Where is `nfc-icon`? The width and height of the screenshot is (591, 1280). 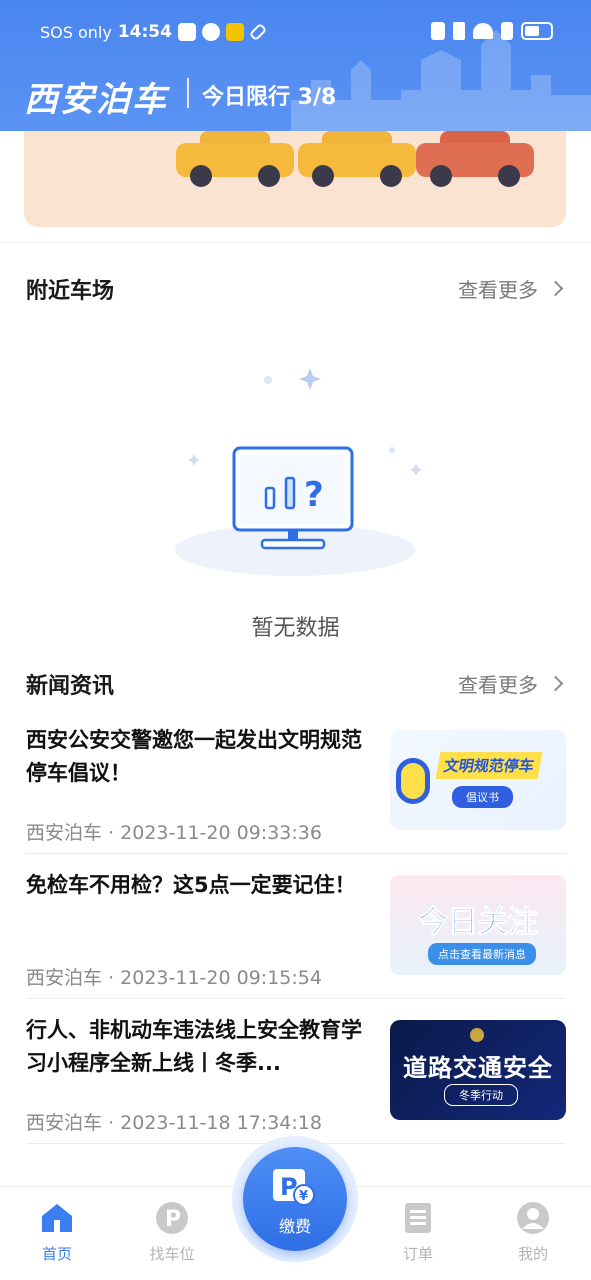 nfc-icon is located at coordinates (438, 31).